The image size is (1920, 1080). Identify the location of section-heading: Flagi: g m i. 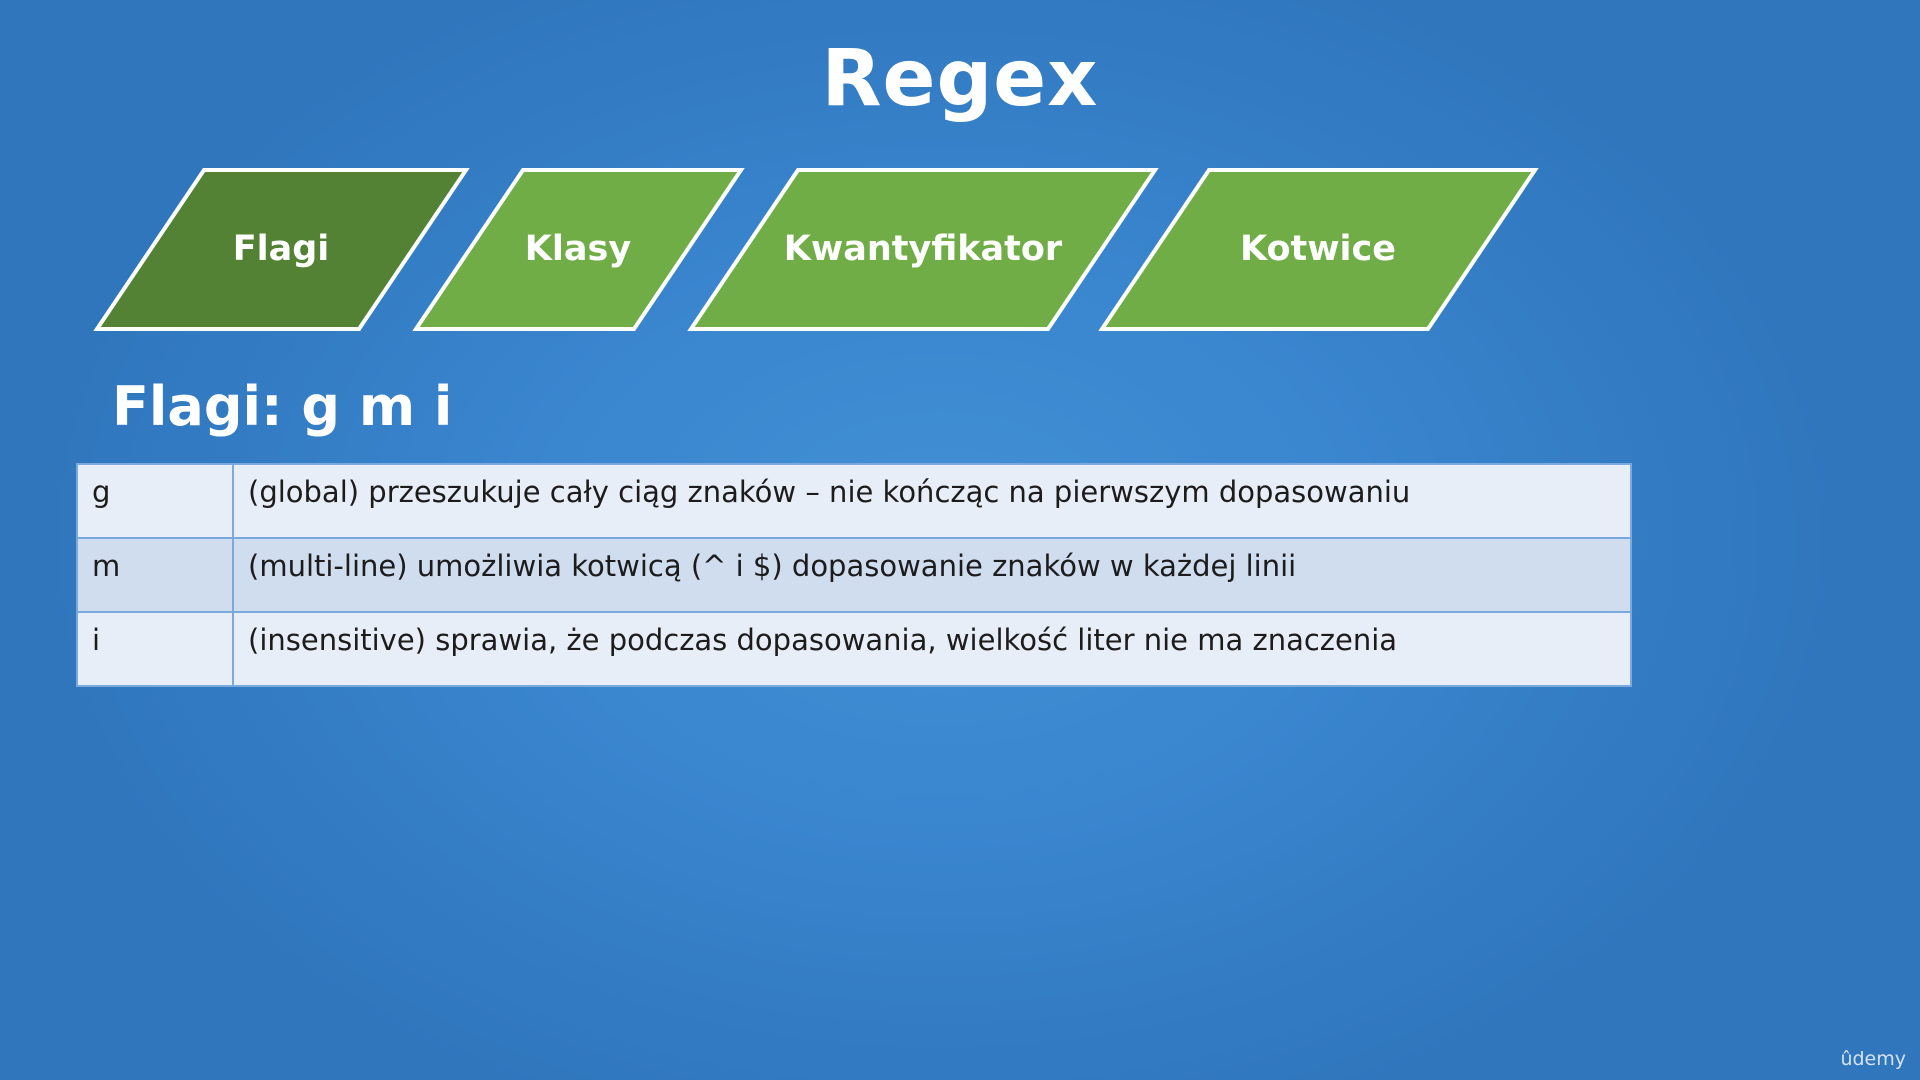
(282, 406).